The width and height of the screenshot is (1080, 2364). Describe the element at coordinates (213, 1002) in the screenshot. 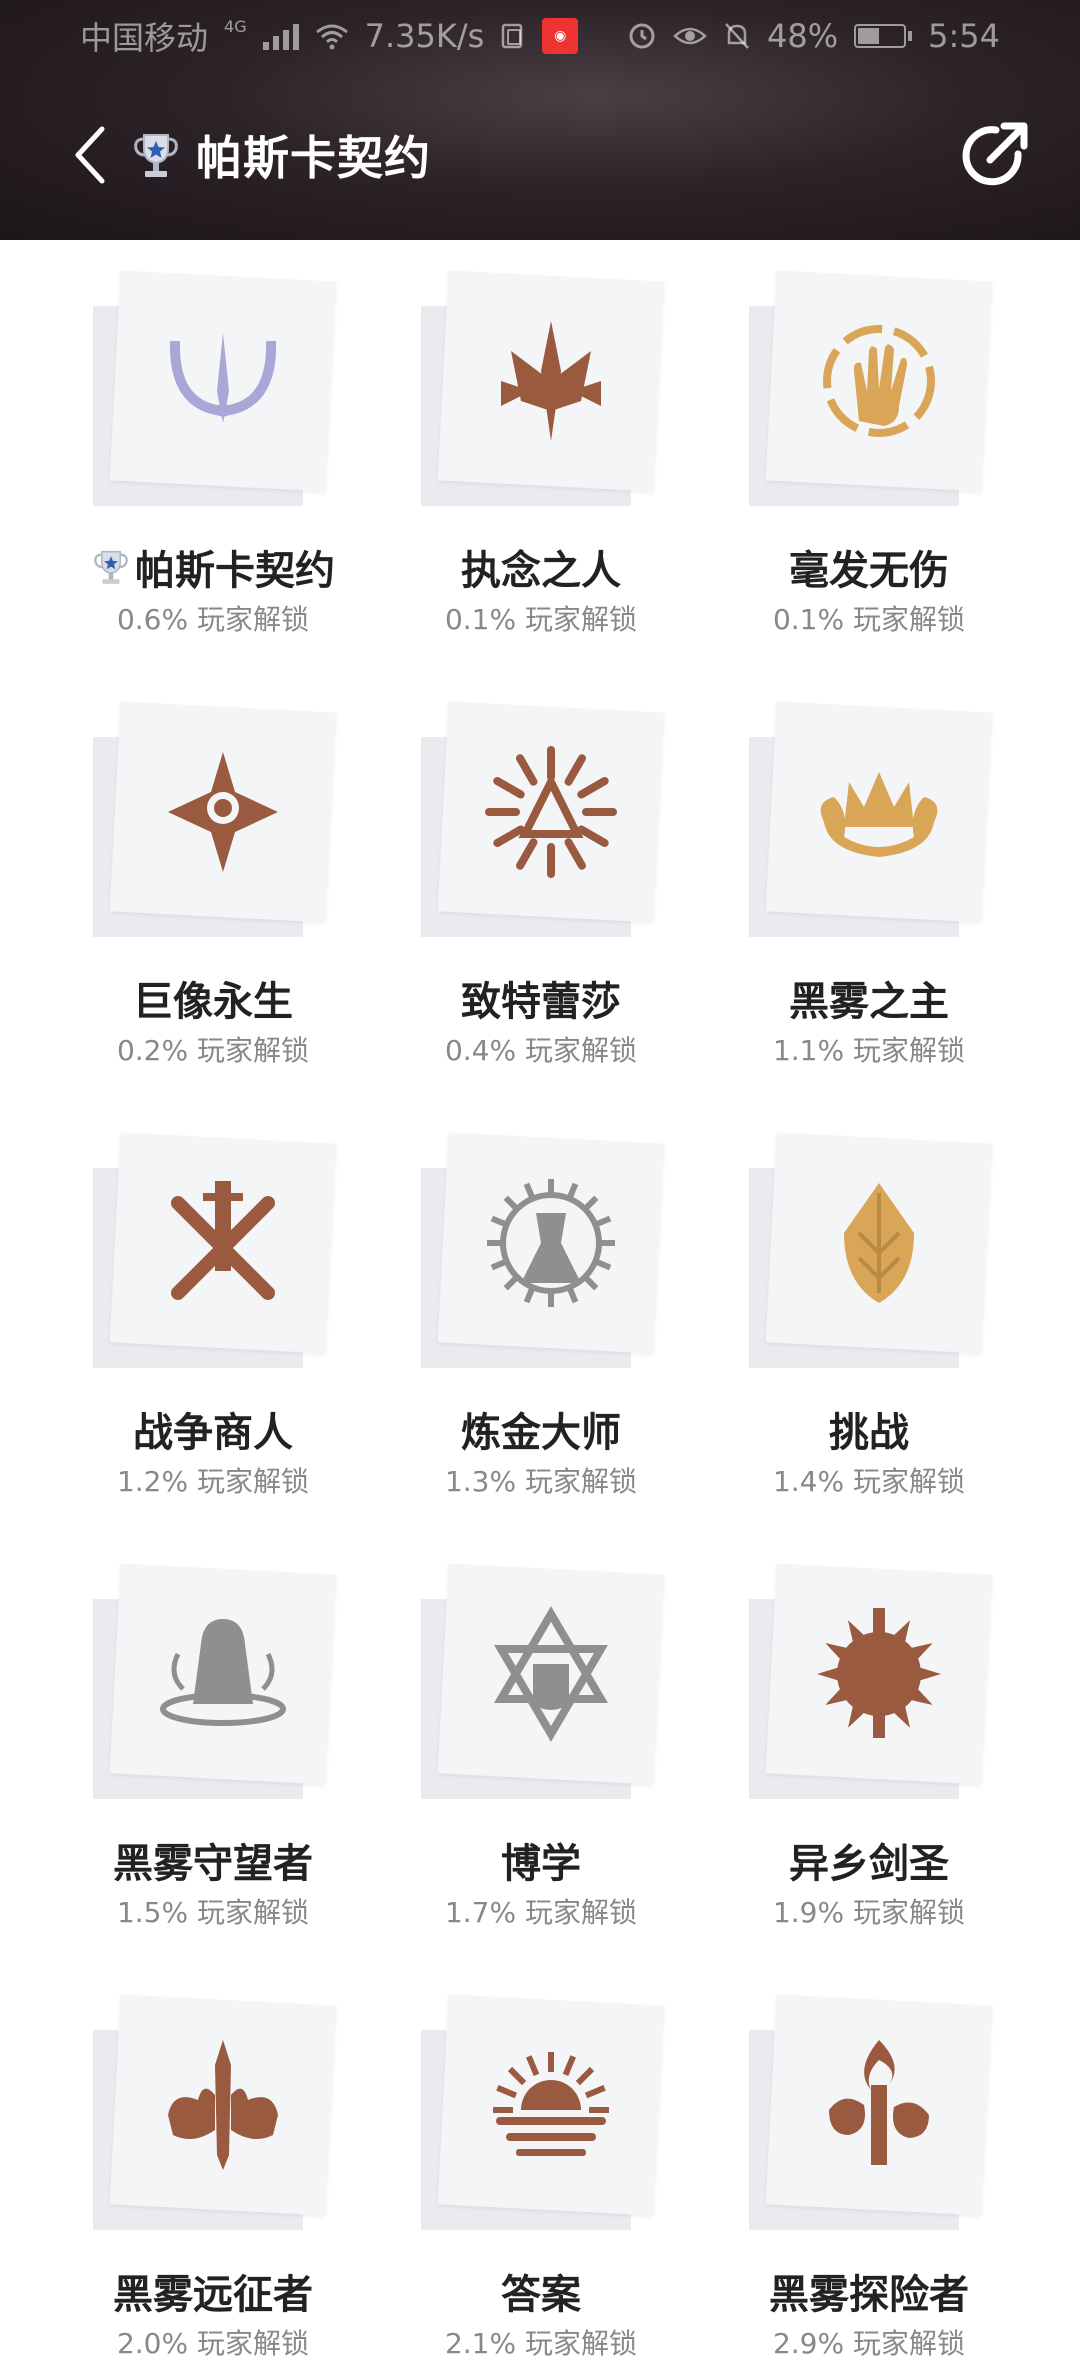

I see `achievement-name-text: 巨像永生` at that location.